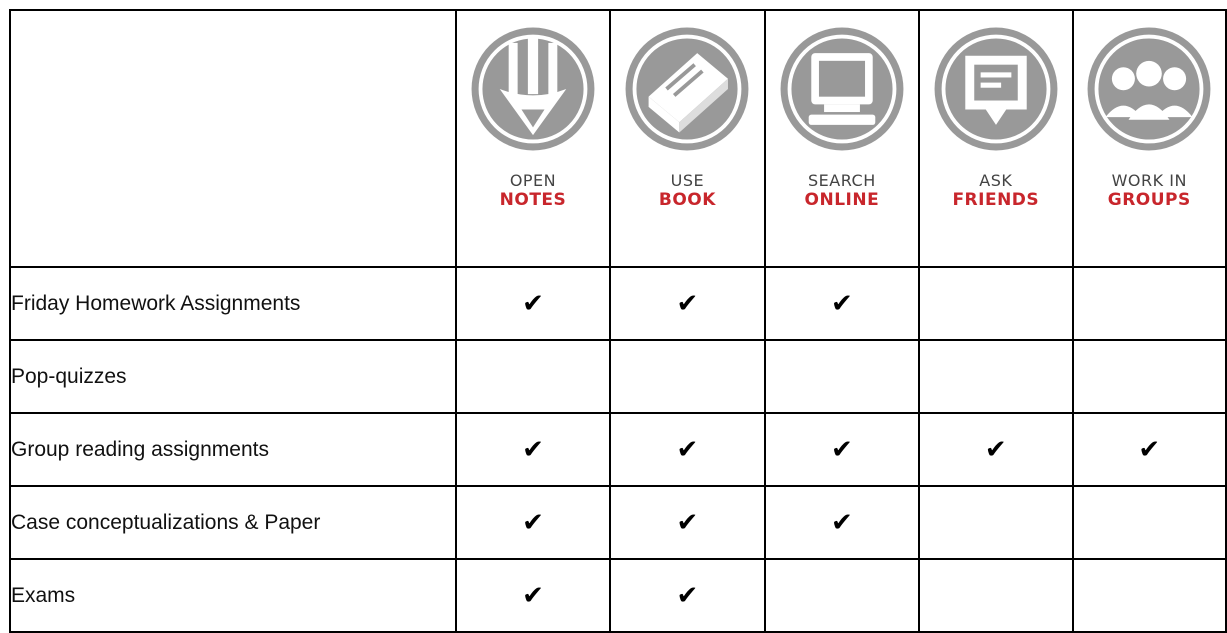  I want to click on header-line1: ASK, so click(996, 180).